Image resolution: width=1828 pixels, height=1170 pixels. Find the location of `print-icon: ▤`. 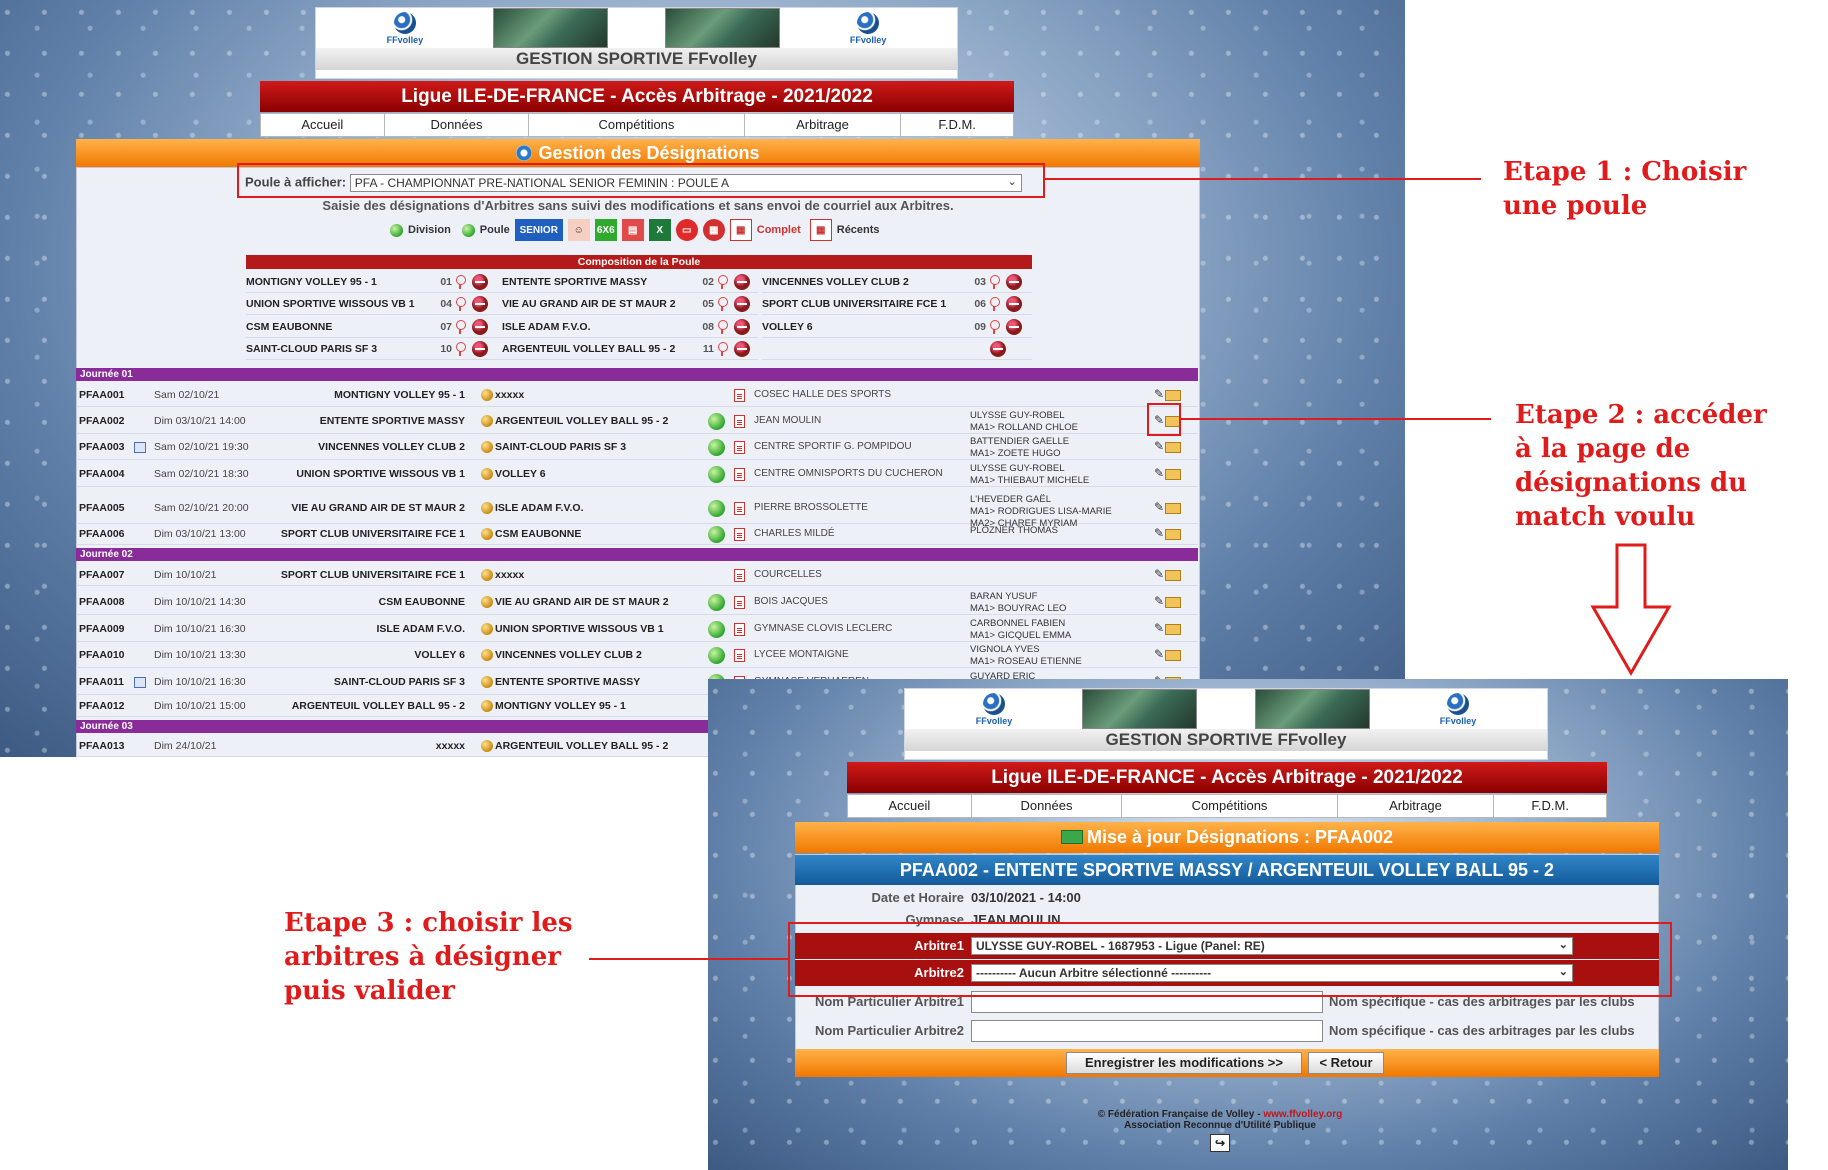

print-icon: ▤ is located at coordinates (632, 230).